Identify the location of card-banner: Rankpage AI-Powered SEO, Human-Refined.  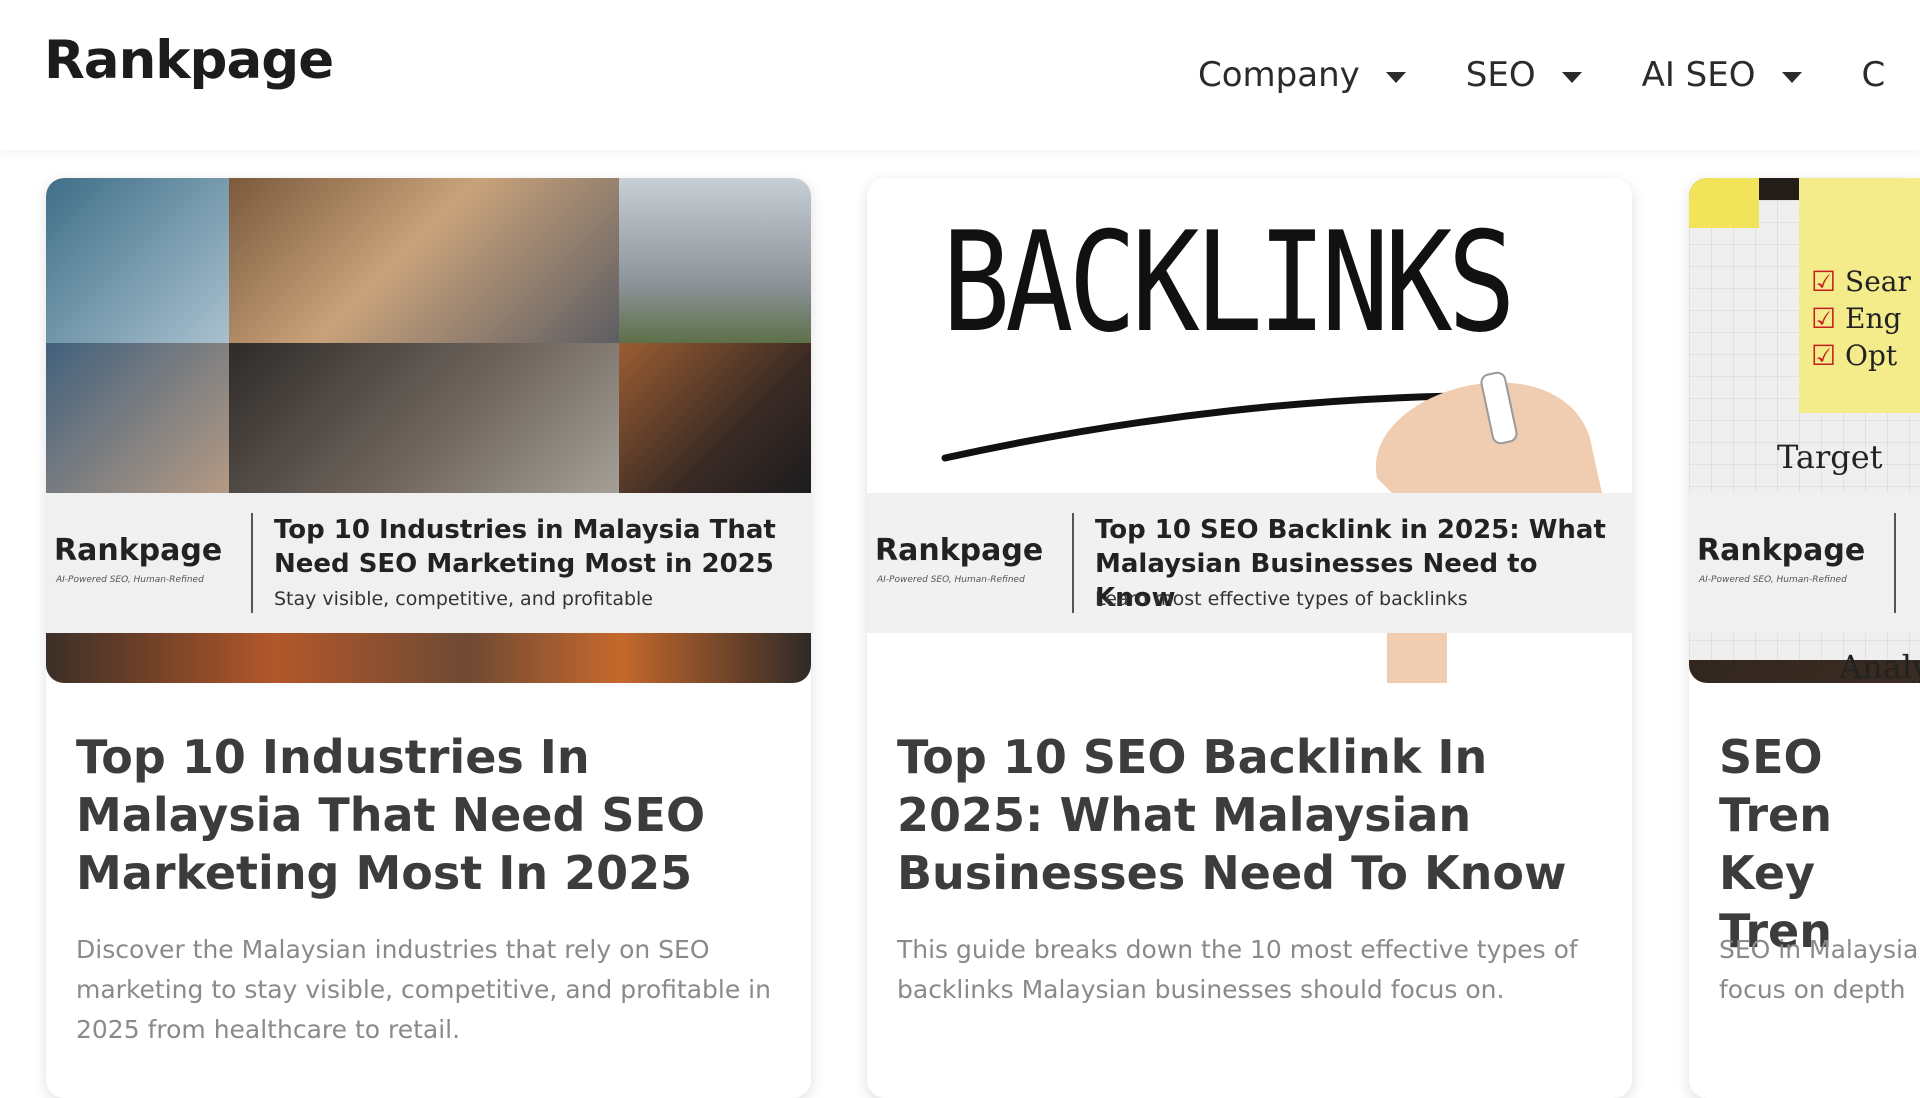
(1804, 563).